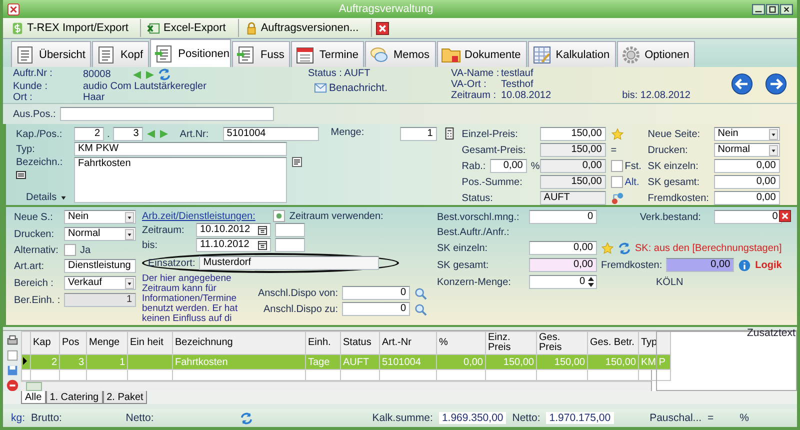 This screenshot has height=430, width=800. Describe the element at coordinates (127, 134) in the screenshot. I see `text-field: 3` at that location.